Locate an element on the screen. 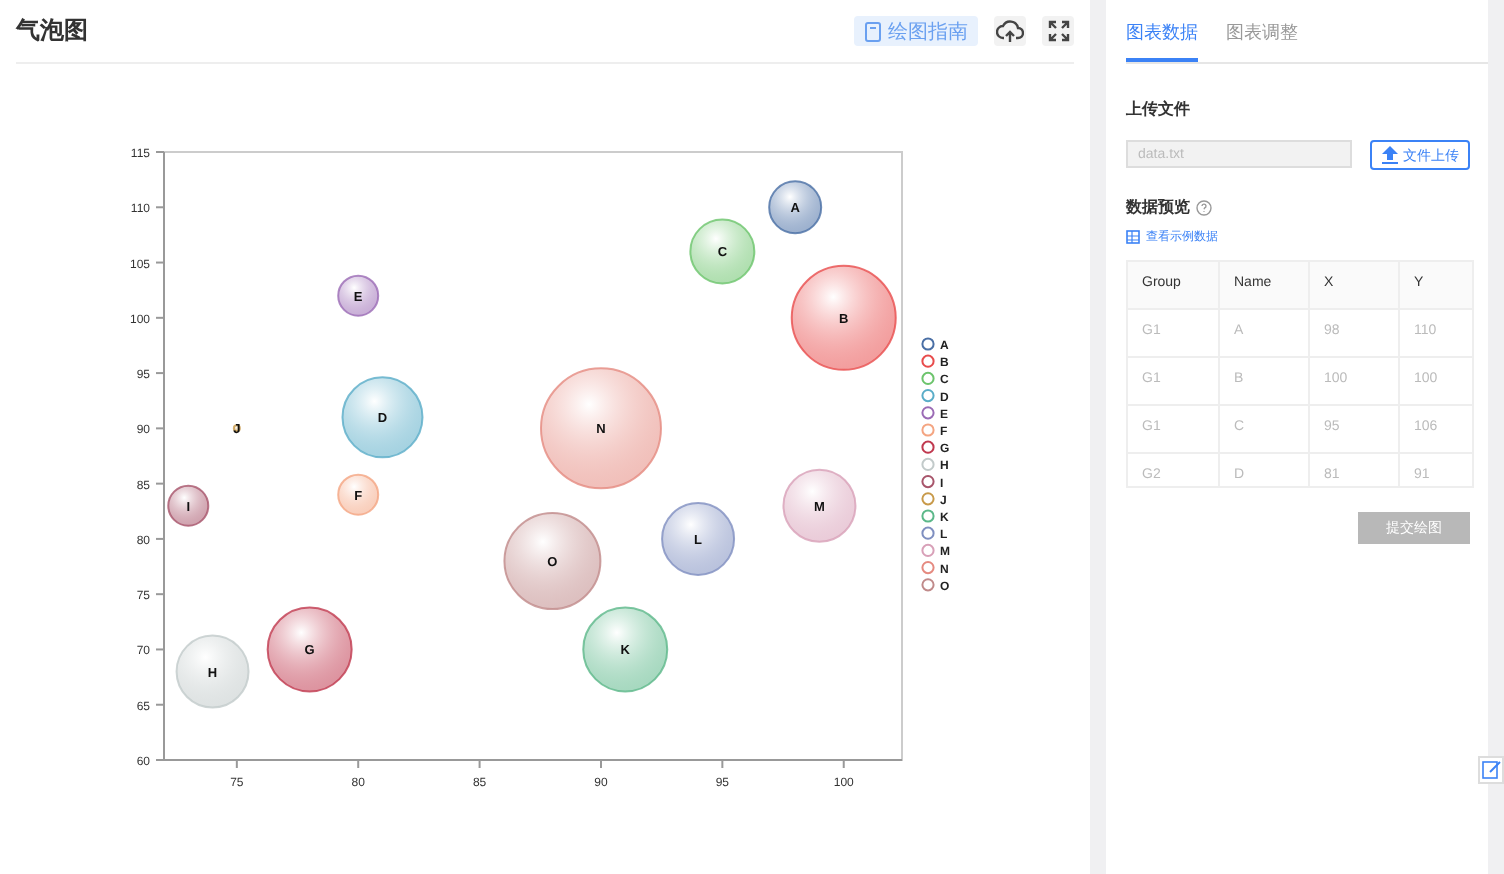  guide-button: 绘图指南 is located at coordinates (916, 31).